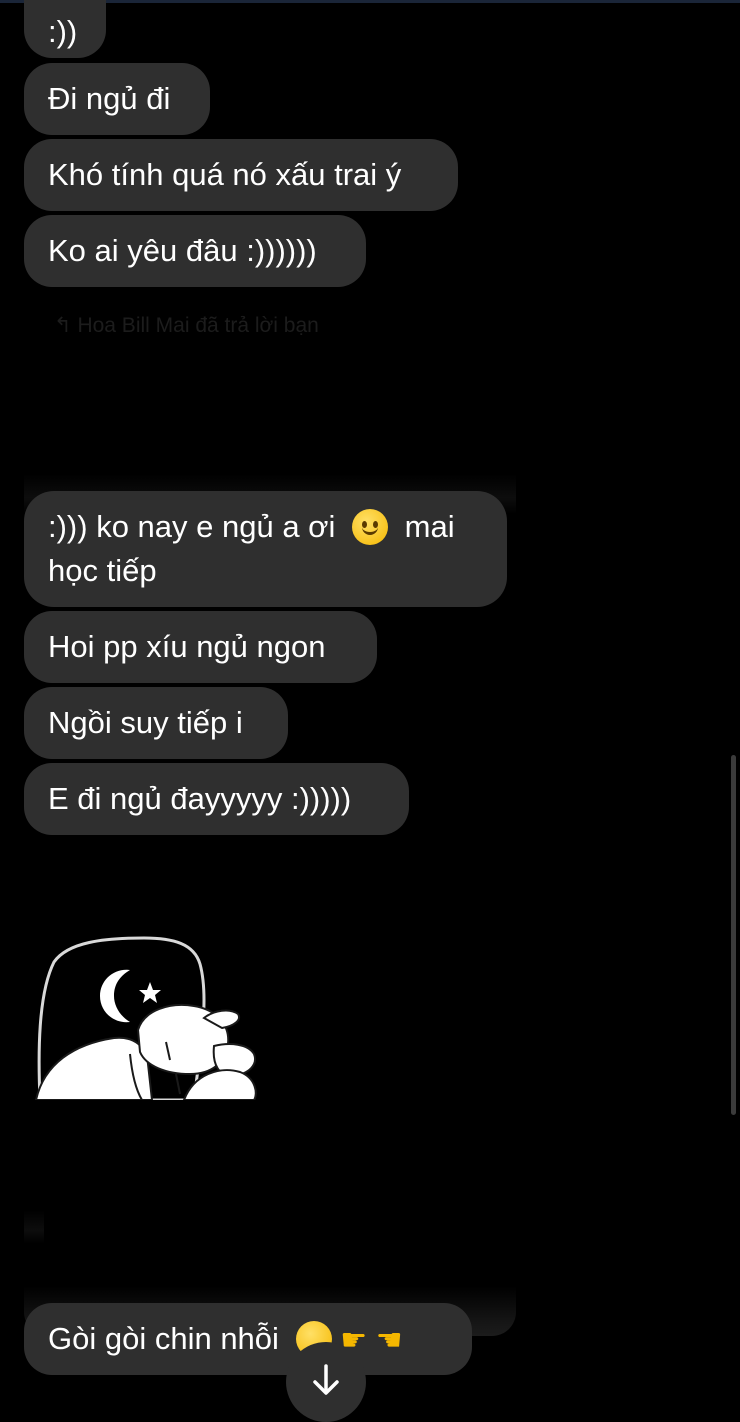 The height and width of the screenshot is (1422, 740). I want to click on message-bubble: E đi ngủ đayyyyy :))))), so click(216, 799).